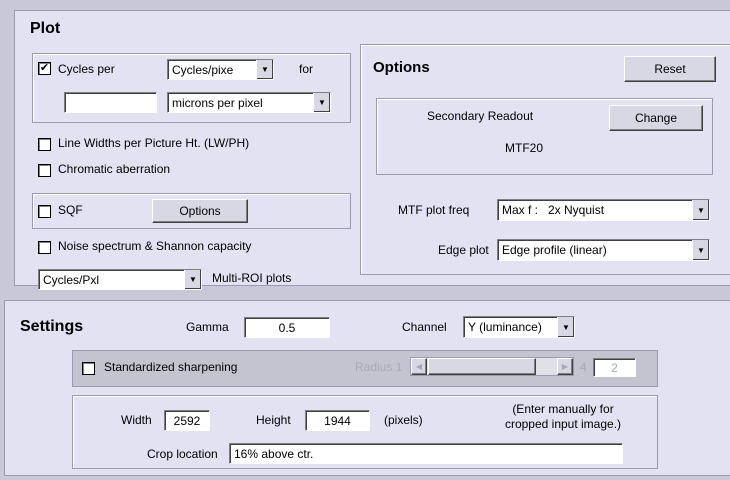 Image resolution: width=730 pixels, height=480 pixels. Describe the element at coordinates (463, 250) in the screenshot. I see `edge-plot-label: Edge plot` at that location.